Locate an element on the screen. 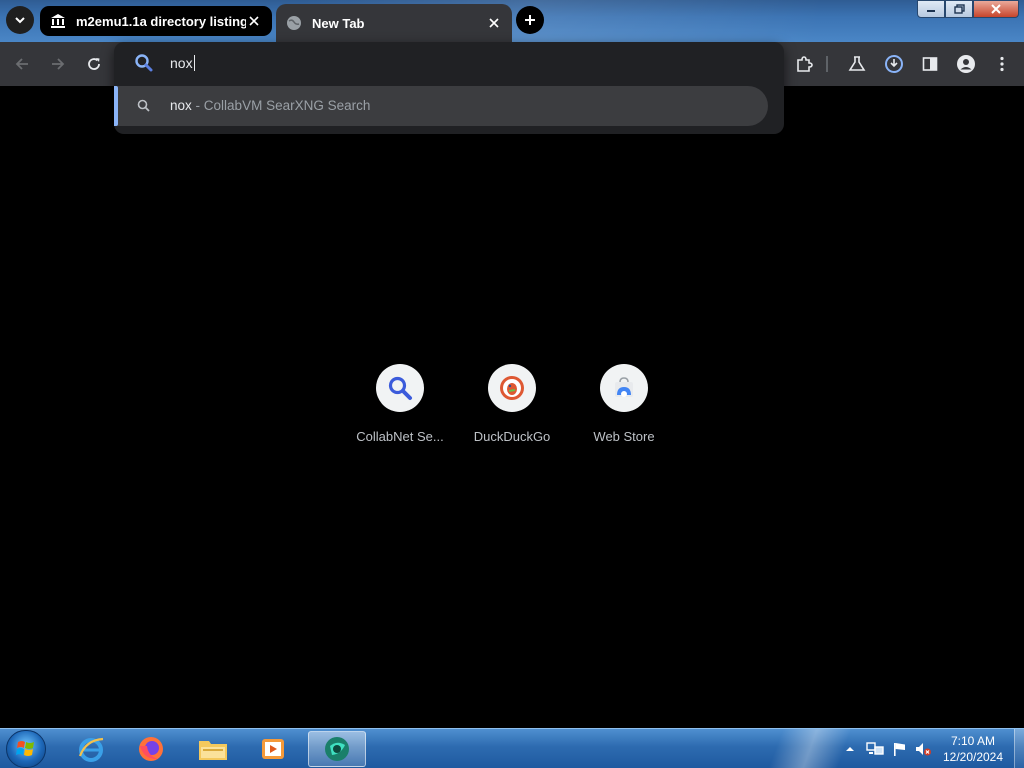 The height and width of the screenshot is (768, 1024). menu-icon is located at coordinates (1002, 64).